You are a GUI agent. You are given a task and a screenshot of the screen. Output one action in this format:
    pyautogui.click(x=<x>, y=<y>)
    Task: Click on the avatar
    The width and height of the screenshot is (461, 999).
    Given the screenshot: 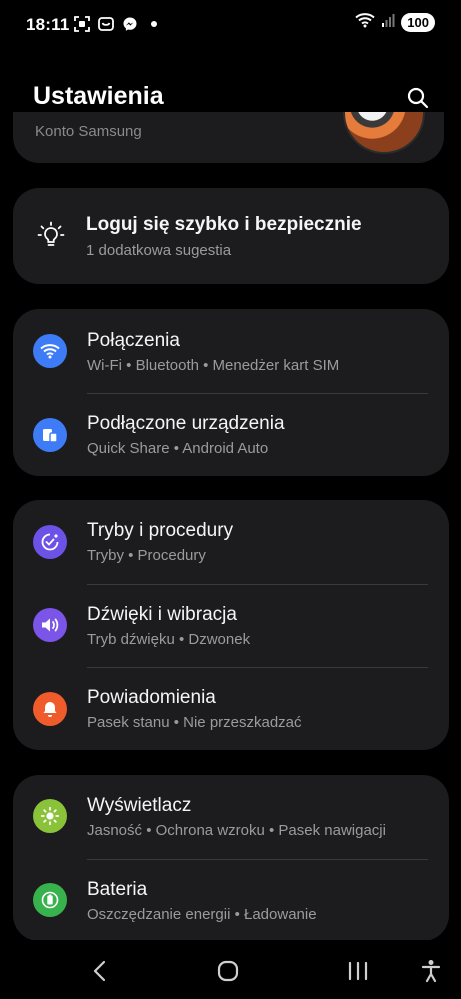 What is the action you would take?
    pyautogui.click(x=384, y=133)
    